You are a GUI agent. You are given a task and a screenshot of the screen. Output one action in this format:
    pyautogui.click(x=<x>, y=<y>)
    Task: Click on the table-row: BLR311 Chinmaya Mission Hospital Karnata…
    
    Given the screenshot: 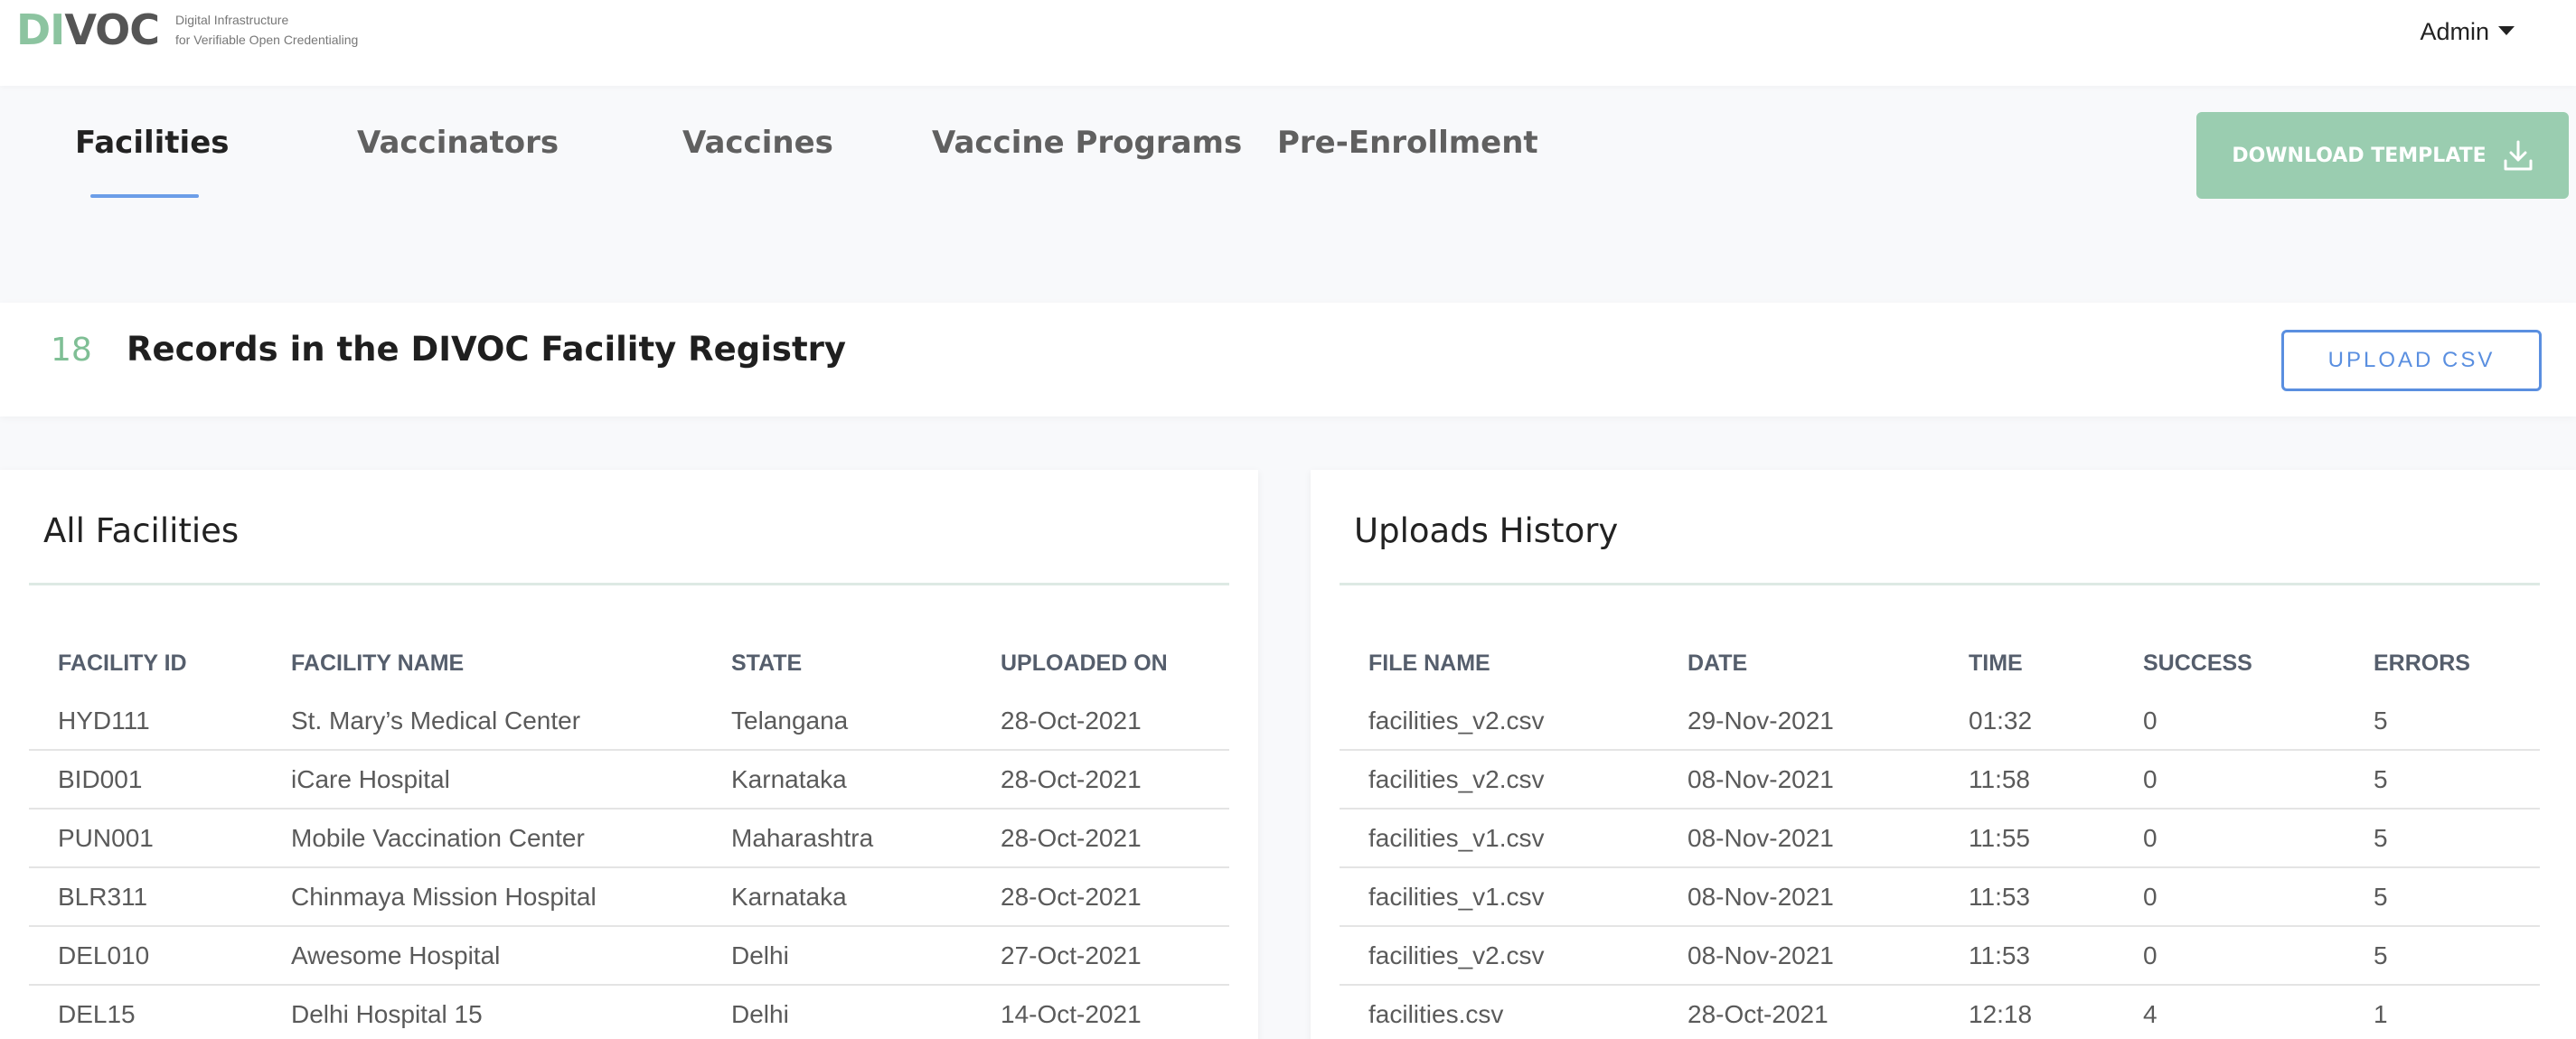 What is the action you would take?
    pyautogui.click(x=629, y=897)
    